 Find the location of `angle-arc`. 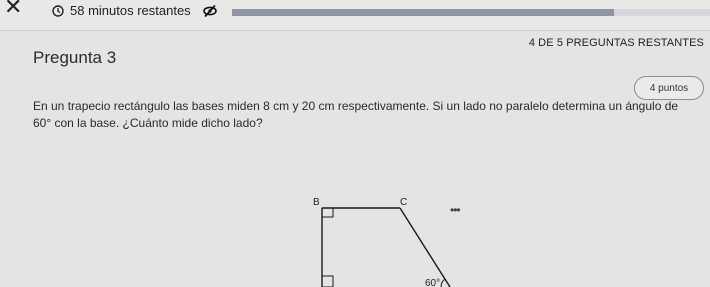

angle-arc is located at coordinates (443, 282).